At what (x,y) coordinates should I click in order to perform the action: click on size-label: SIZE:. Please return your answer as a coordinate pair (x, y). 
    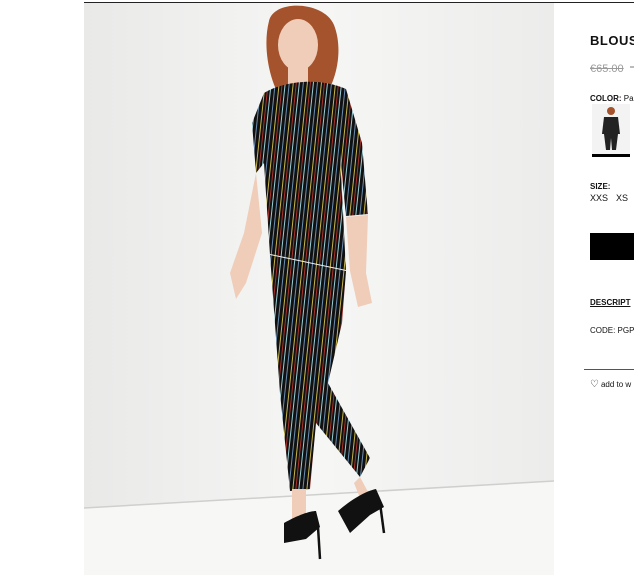
    Looking at the image, I should click on (600, 186).